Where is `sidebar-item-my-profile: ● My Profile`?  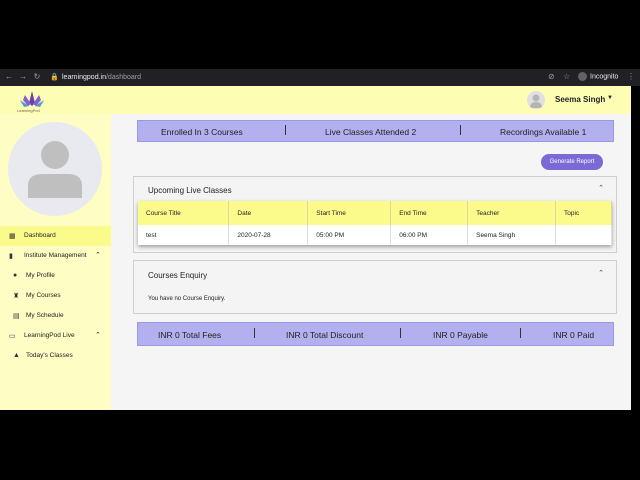
sidebar-item-my-profile: ● My Profile is located at coordinates (55, 276).